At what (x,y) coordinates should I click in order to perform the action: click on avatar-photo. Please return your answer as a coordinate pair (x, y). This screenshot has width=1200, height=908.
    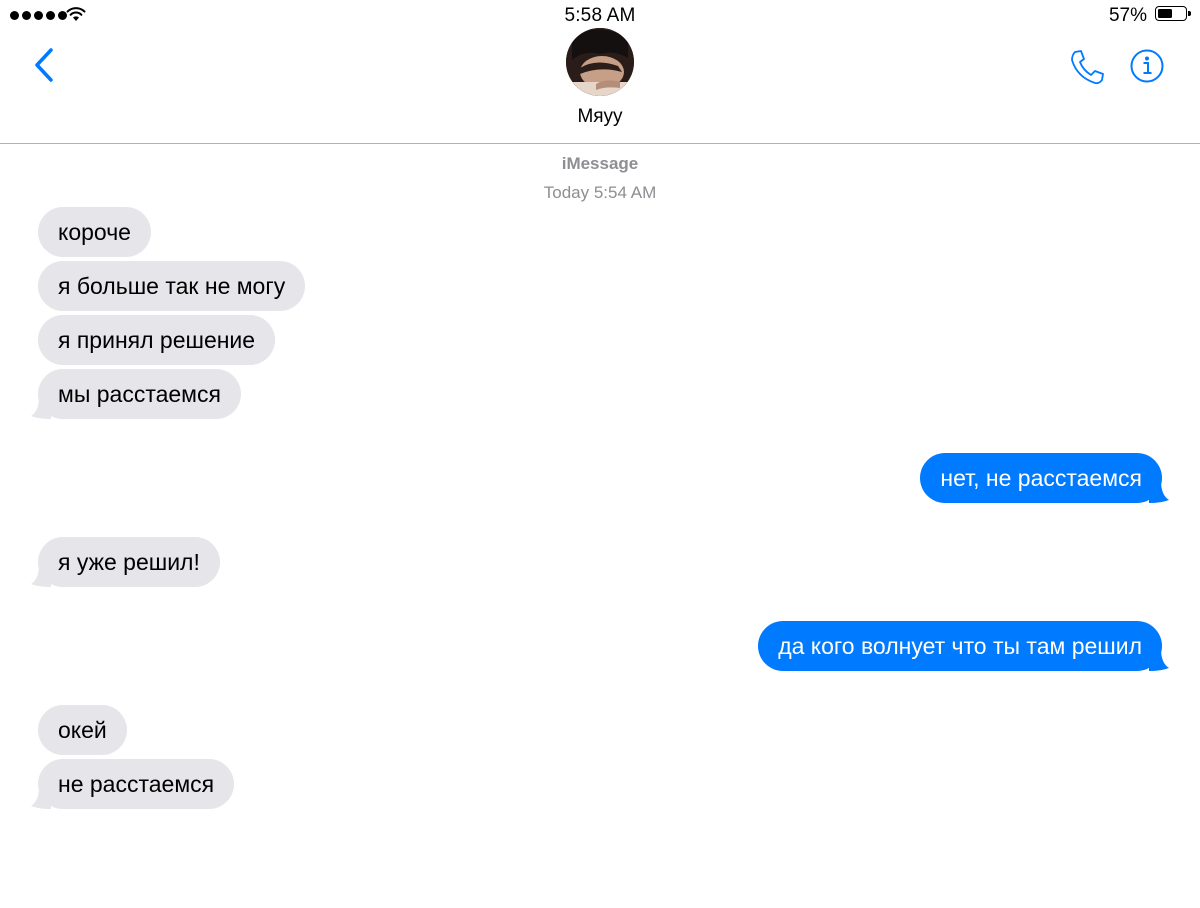
    Looking at the image, I should click on (600, 62).